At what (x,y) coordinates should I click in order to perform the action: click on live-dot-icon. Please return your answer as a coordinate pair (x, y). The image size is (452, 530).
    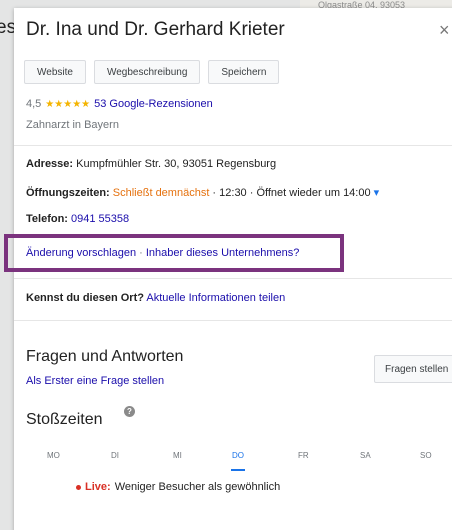
    Looking at the image, I should click on (78, 487).